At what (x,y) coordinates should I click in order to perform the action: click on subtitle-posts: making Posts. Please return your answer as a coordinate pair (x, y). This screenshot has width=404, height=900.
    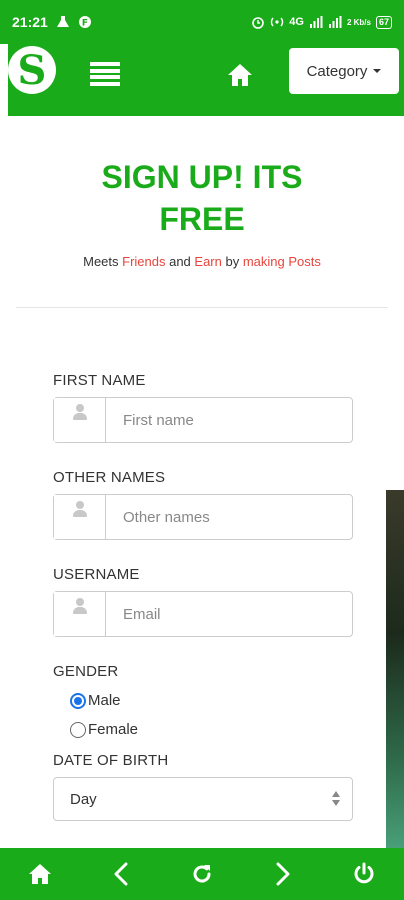
    Looking at the image, I should click on (281, 261).